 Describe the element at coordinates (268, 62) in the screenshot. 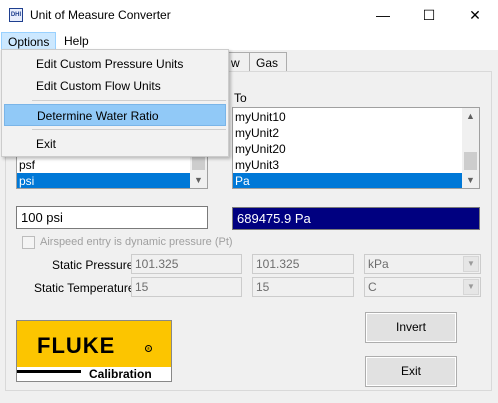

I see `tab-gas: Gas` at that location.